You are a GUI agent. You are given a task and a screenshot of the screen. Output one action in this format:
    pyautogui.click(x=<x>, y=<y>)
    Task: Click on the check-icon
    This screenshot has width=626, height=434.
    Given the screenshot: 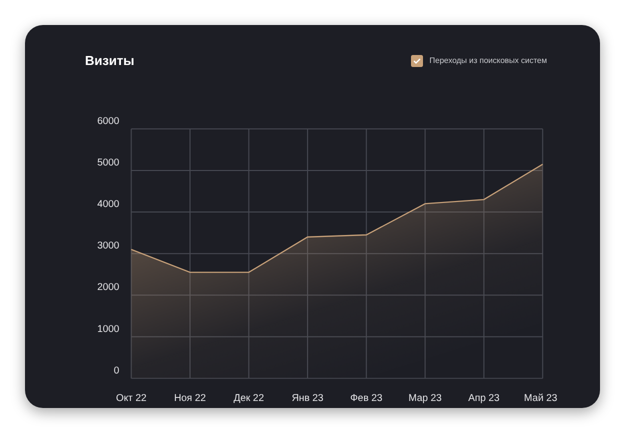 What is the action you would take?
    pyautogui.click(x=417, y=61)
    